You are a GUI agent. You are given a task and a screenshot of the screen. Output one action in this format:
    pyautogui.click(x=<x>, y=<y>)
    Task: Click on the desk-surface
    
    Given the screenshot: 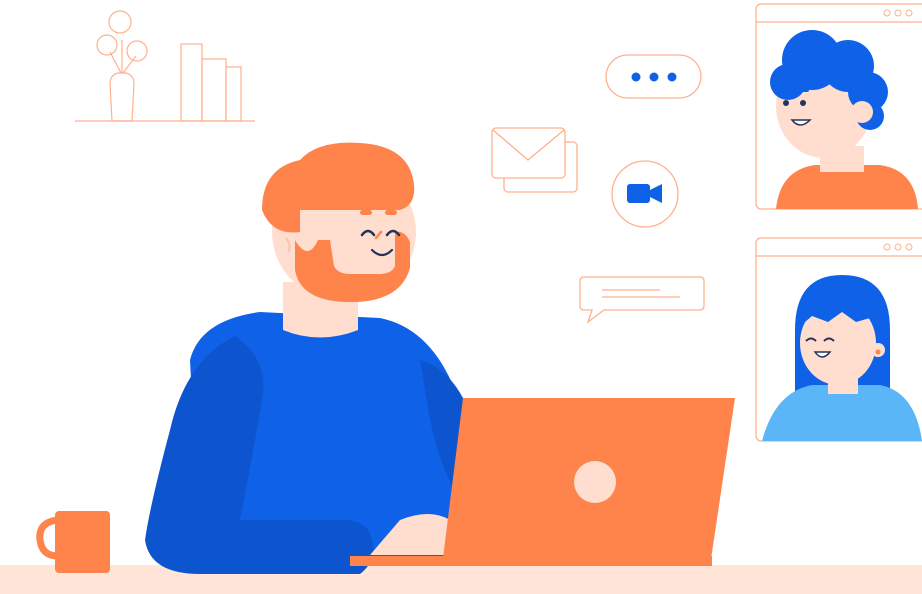 What is the action you would take?
    pyautogui.click(x=461, y=579)
    